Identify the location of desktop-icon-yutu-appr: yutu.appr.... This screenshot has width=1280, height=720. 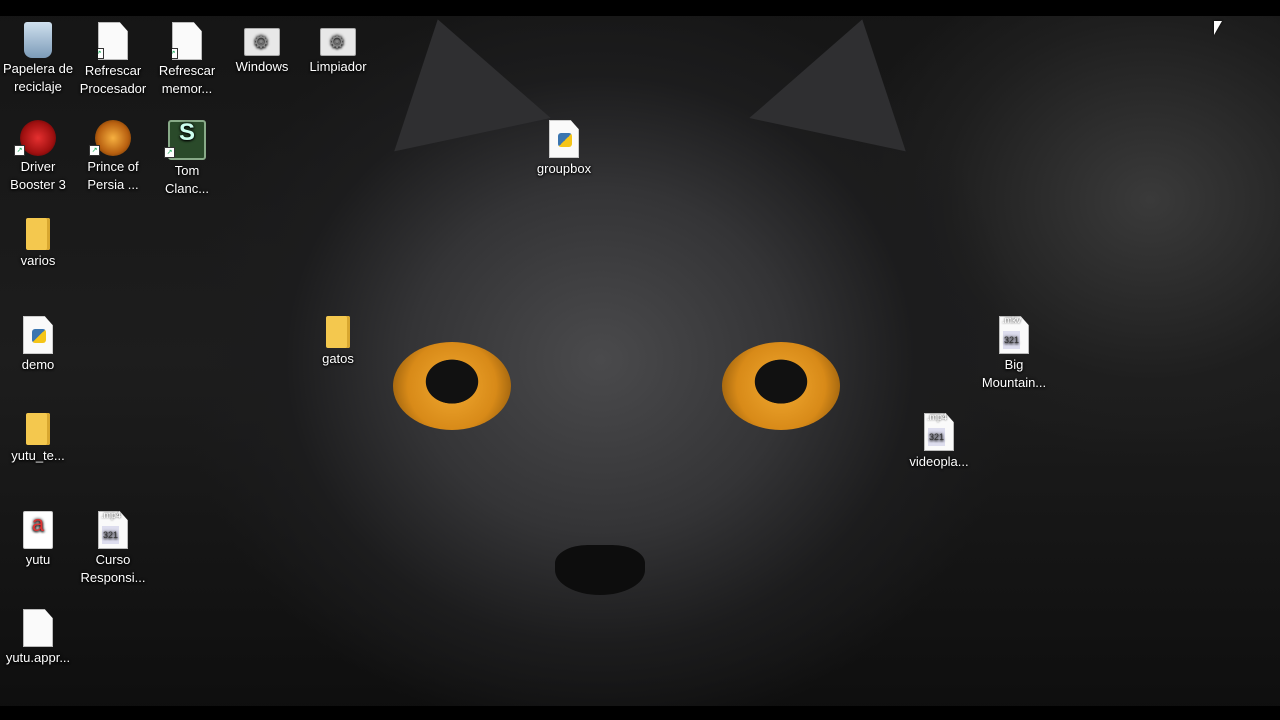
(38, 638).